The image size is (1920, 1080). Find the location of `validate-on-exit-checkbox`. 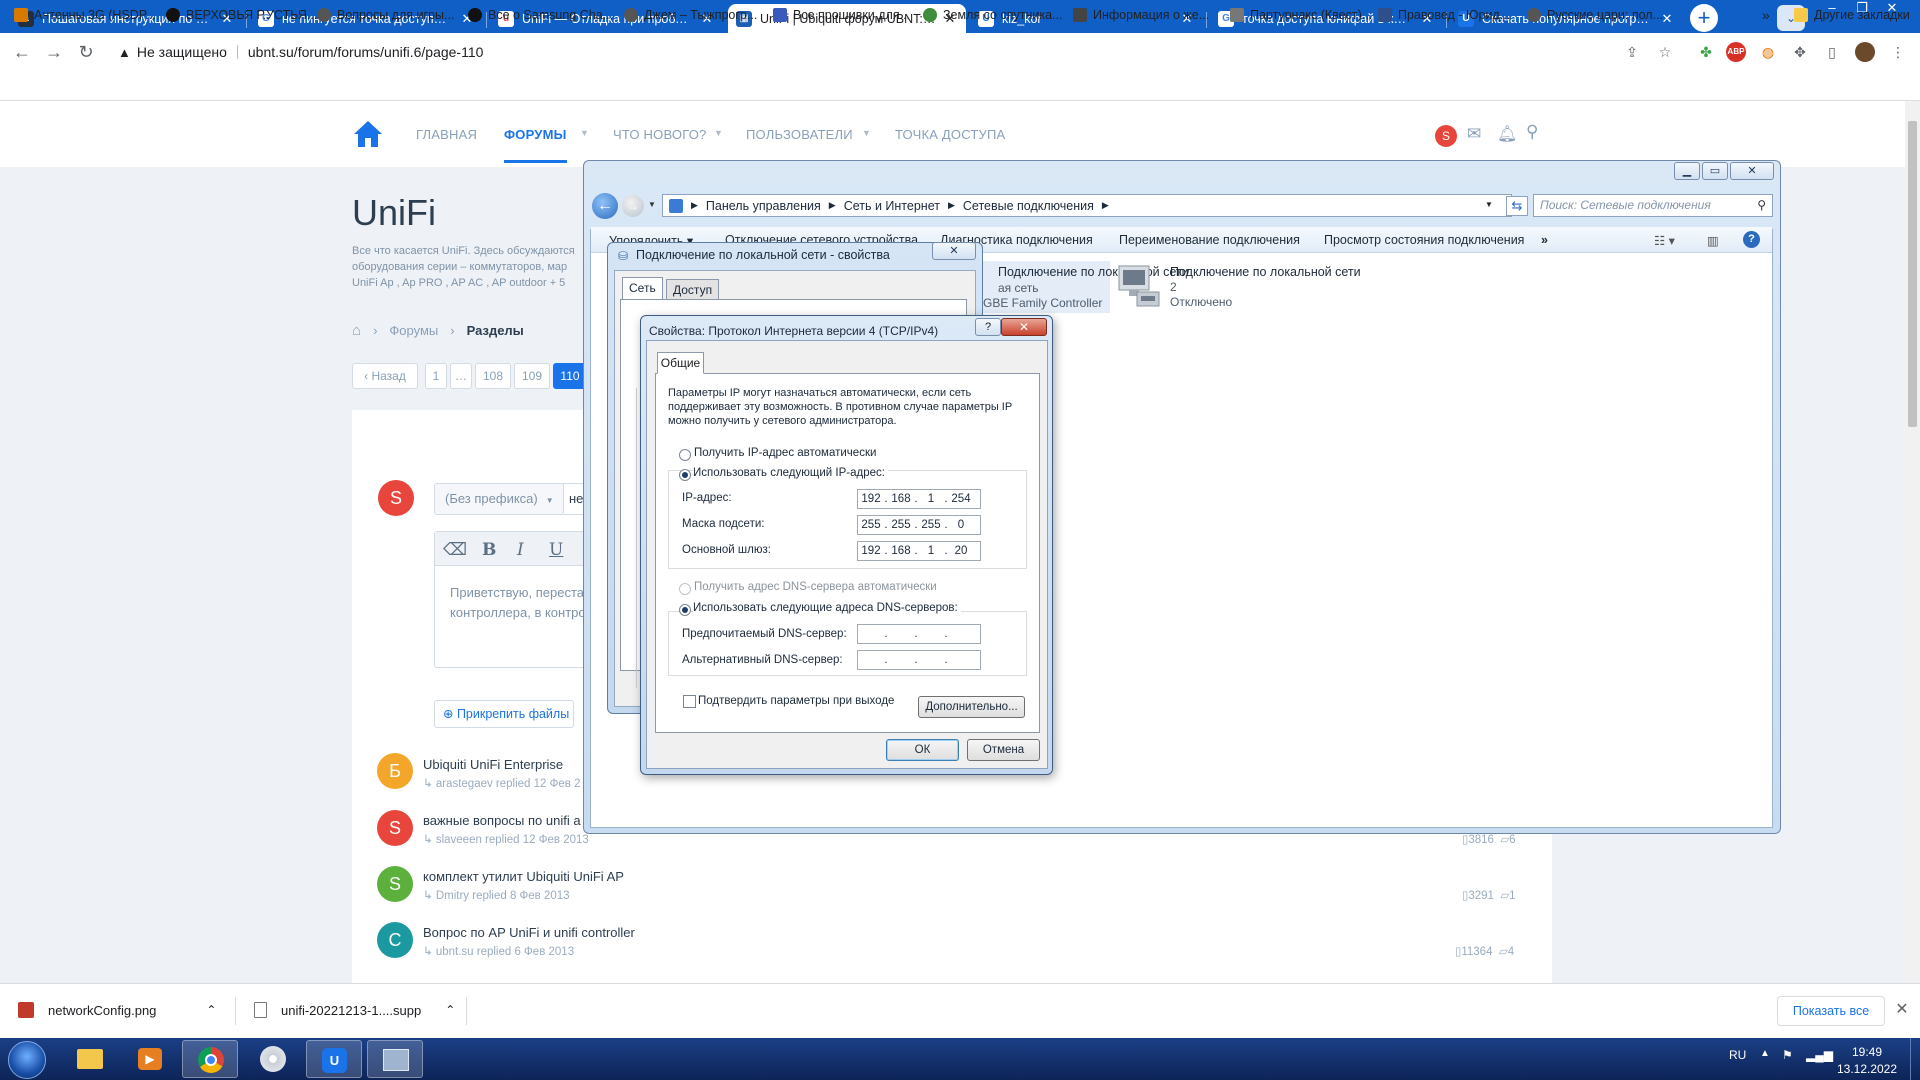

validate-on-exit-checkbox is located at coordinates (689, 701).